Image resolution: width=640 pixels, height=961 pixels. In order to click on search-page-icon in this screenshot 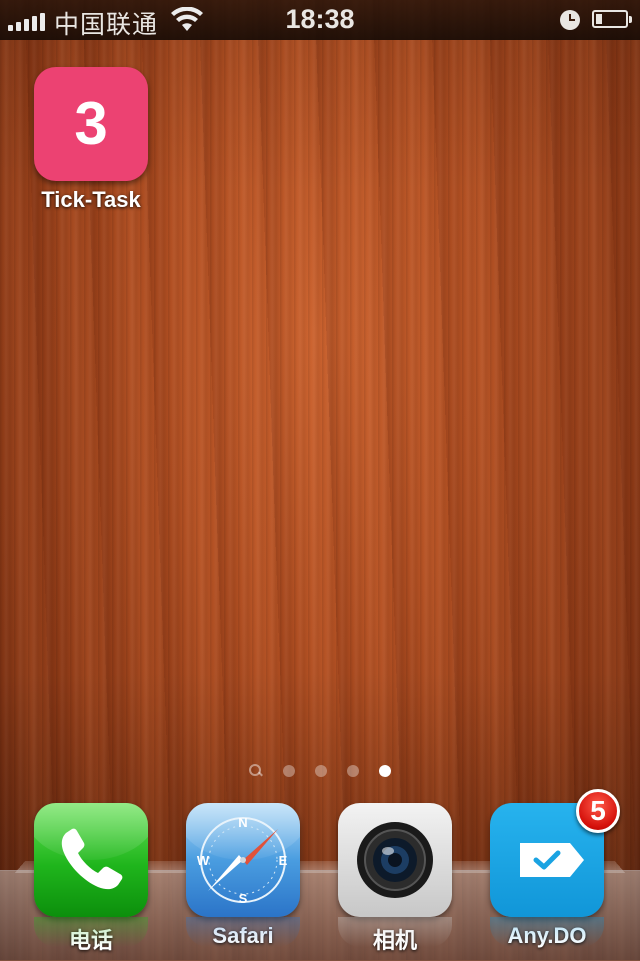, I will do `click(256, 771)`.